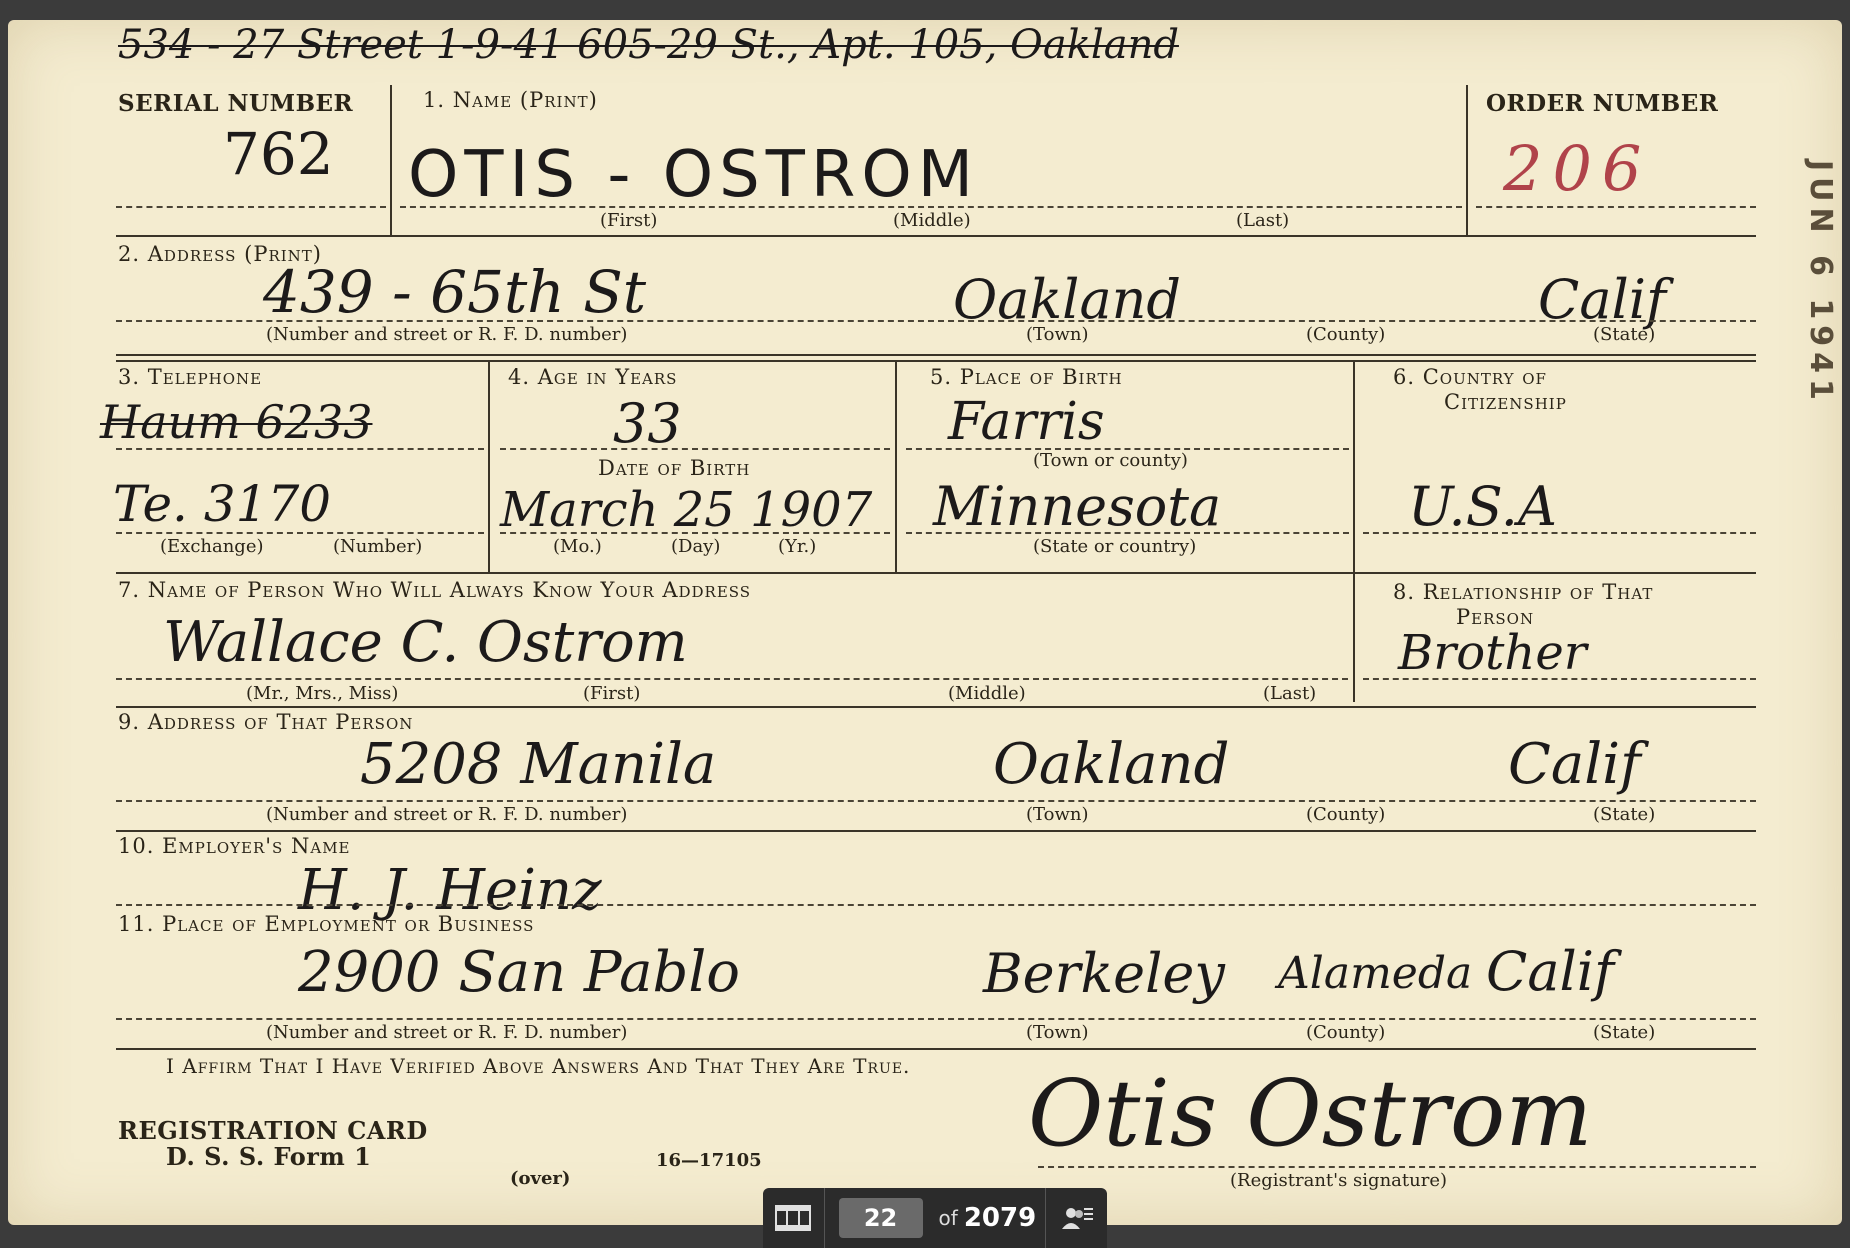 This screenshot has height=1248, width=1850. I want to click on employment-label: 11. Place of Employment or Business, so click(326, 924).